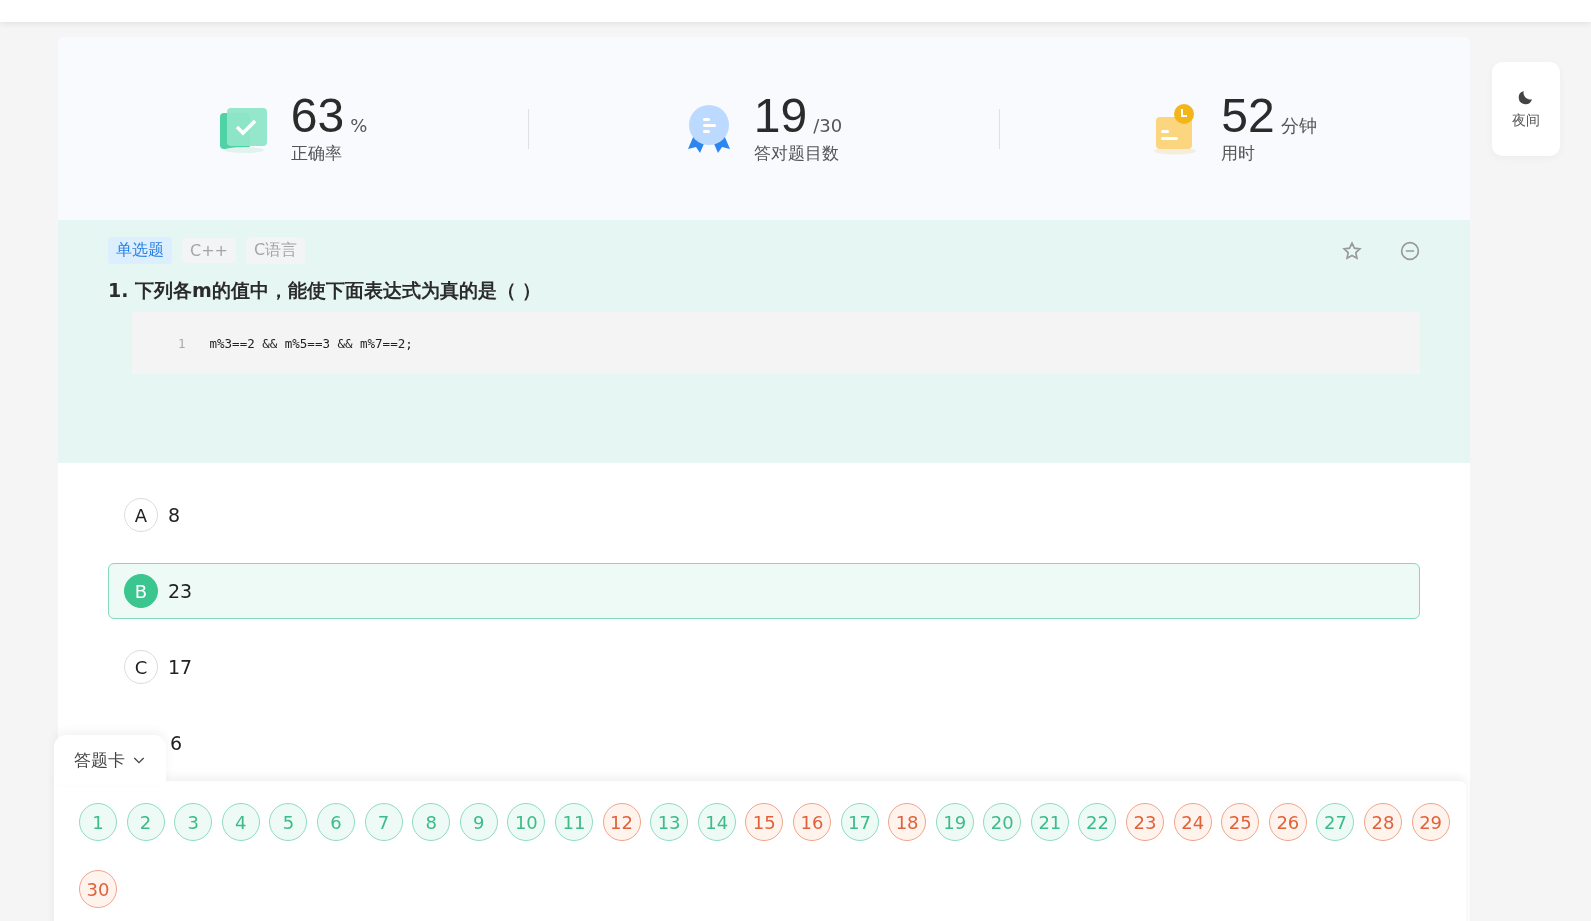 Image resolution: width=1591 pixels, height=921 pixels. I want to click on minus-circle-icon, so click(1410, 250).